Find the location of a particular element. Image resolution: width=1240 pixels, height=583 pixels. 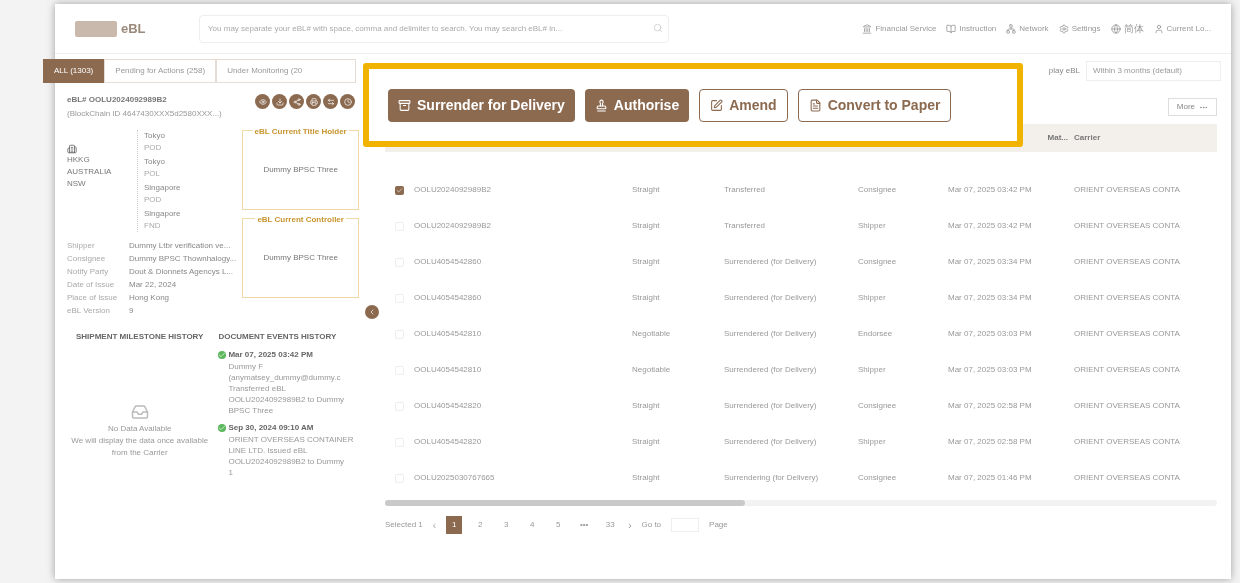

nav-link: Instruction is located at coordinates (971, 28).